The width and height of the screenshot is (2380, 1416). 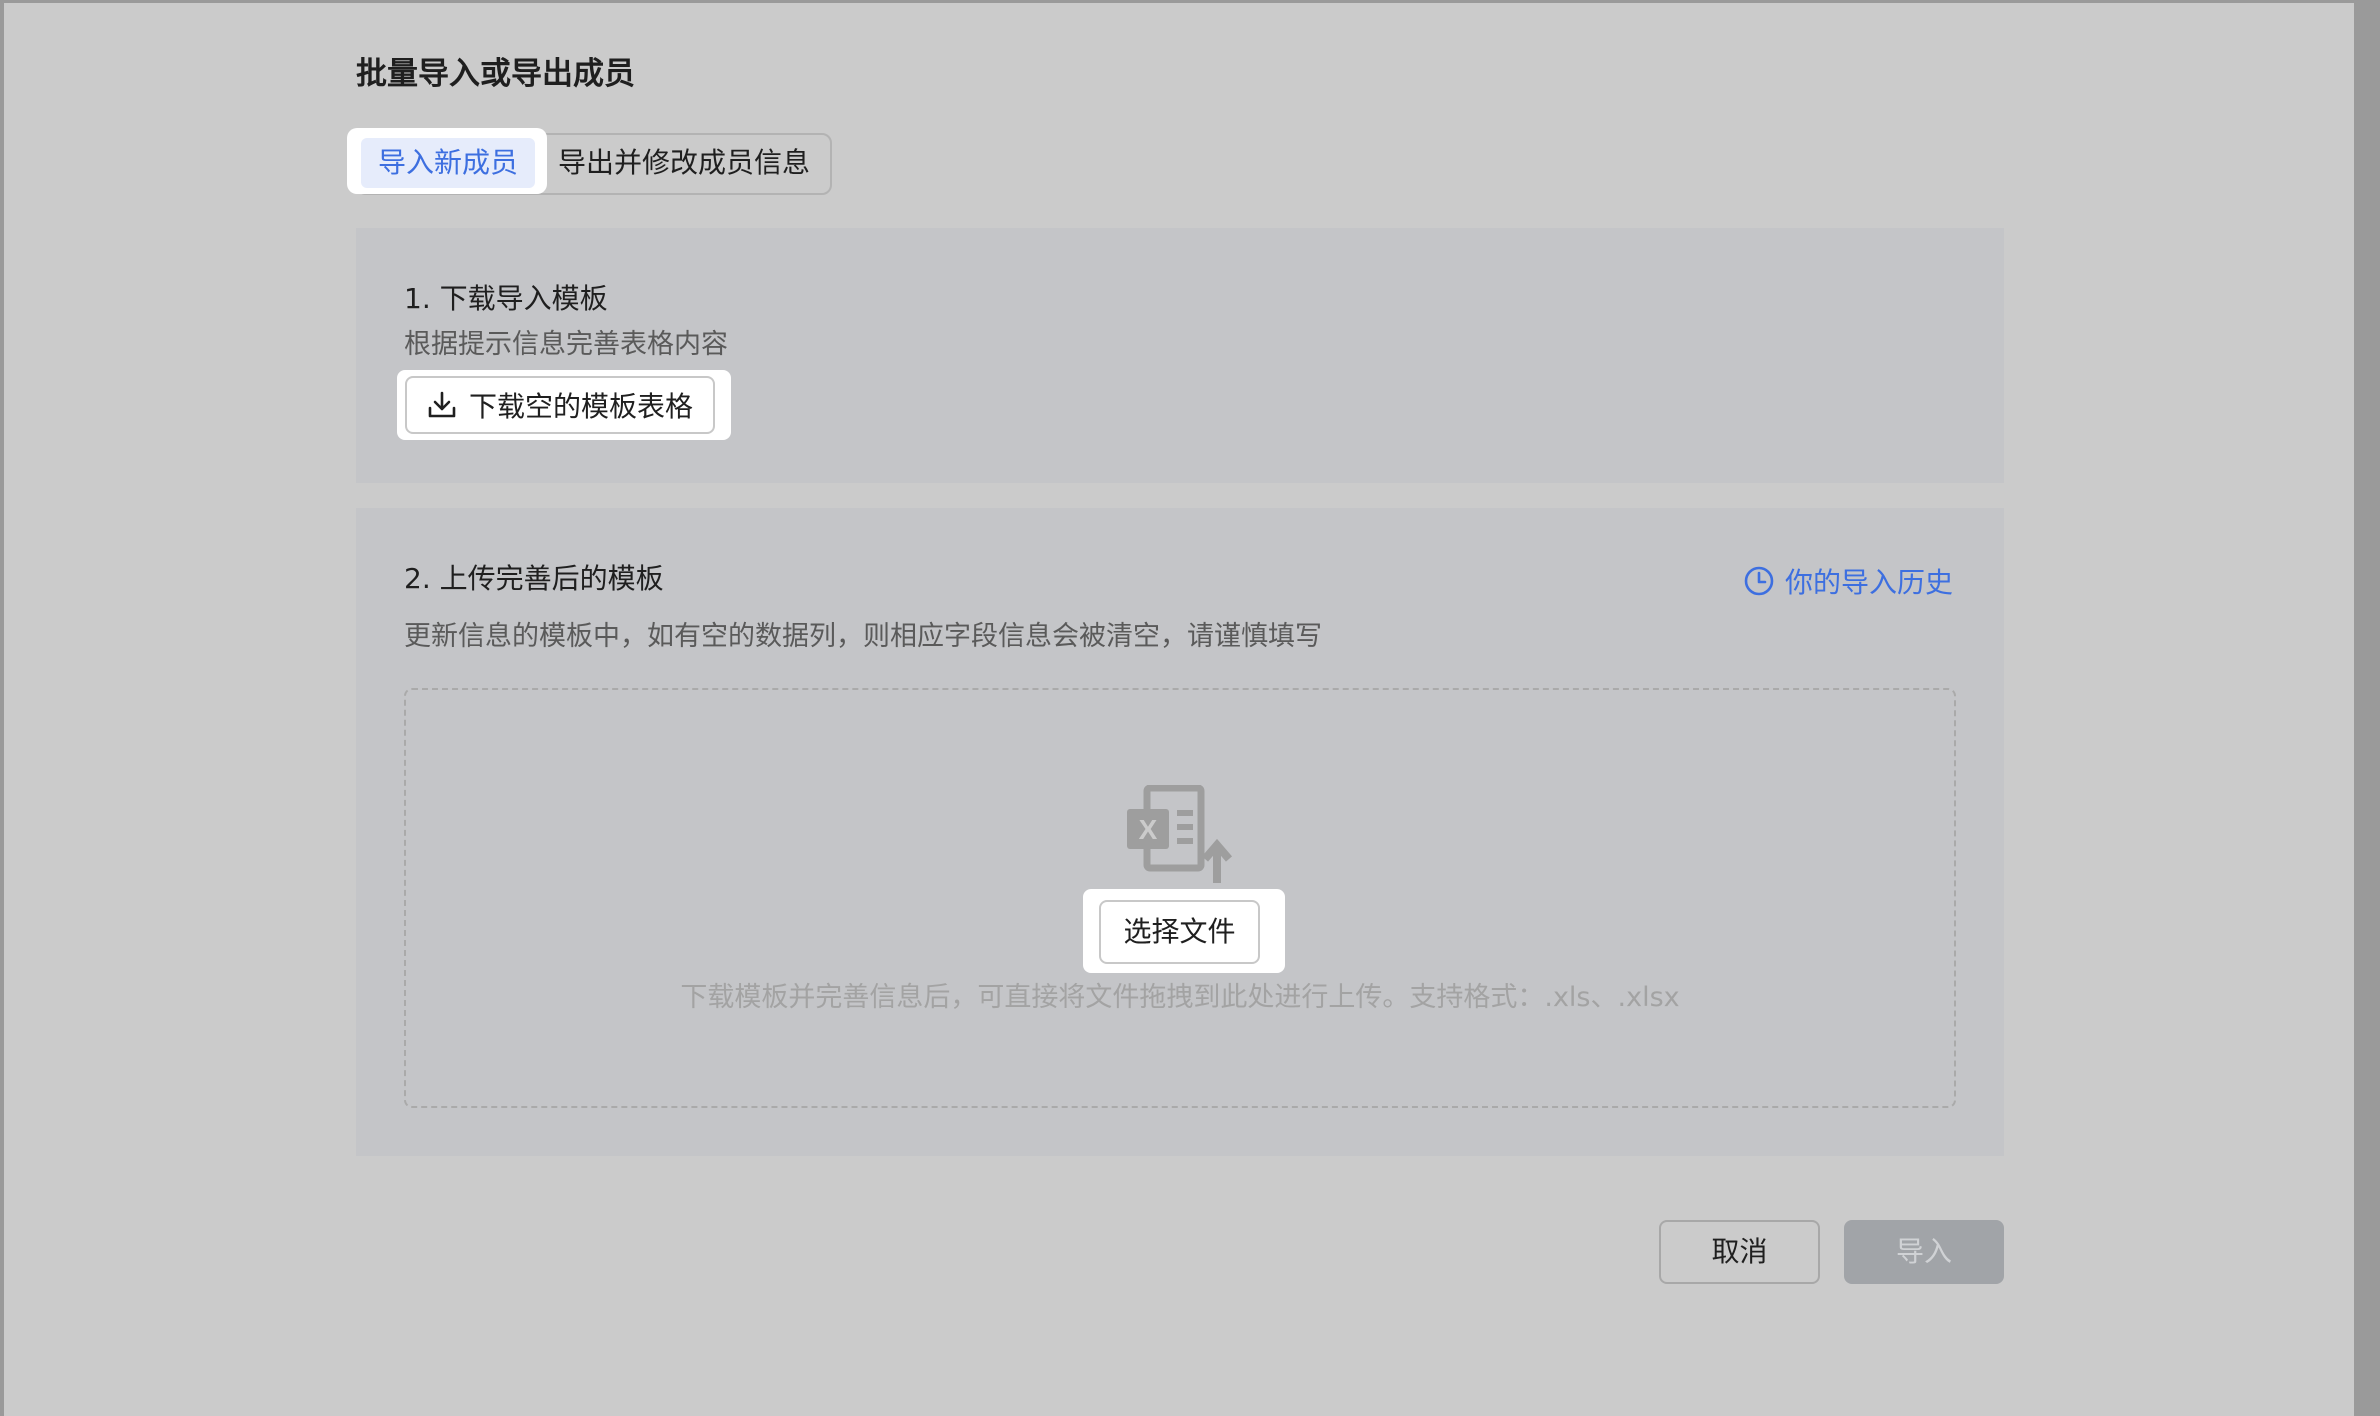 What do you see at coordinates (534, 578) in the screenshot?
I see `step2-title: 2. 上传完善后的模板` at bounding box center [534, 578].